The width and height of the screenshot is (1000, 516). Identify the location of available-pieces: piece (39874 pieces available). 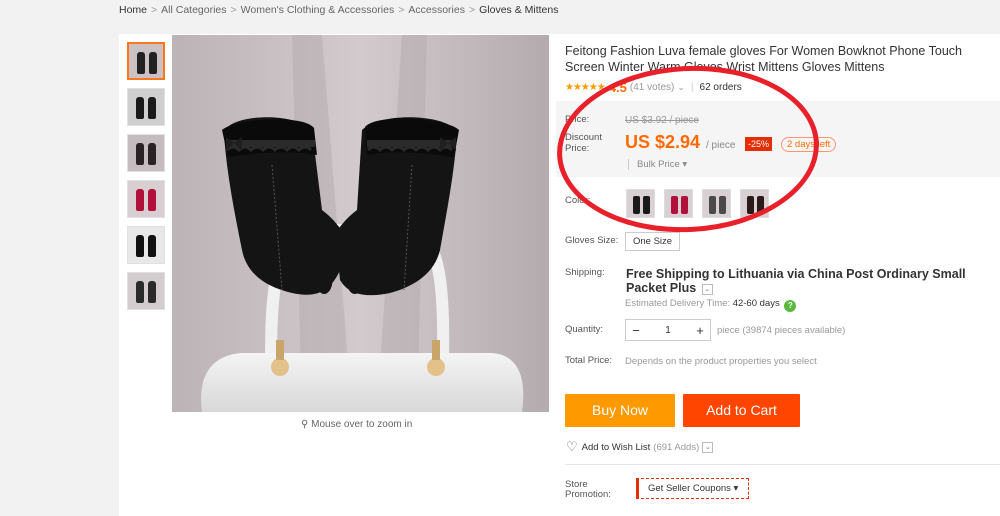
(781, 330).